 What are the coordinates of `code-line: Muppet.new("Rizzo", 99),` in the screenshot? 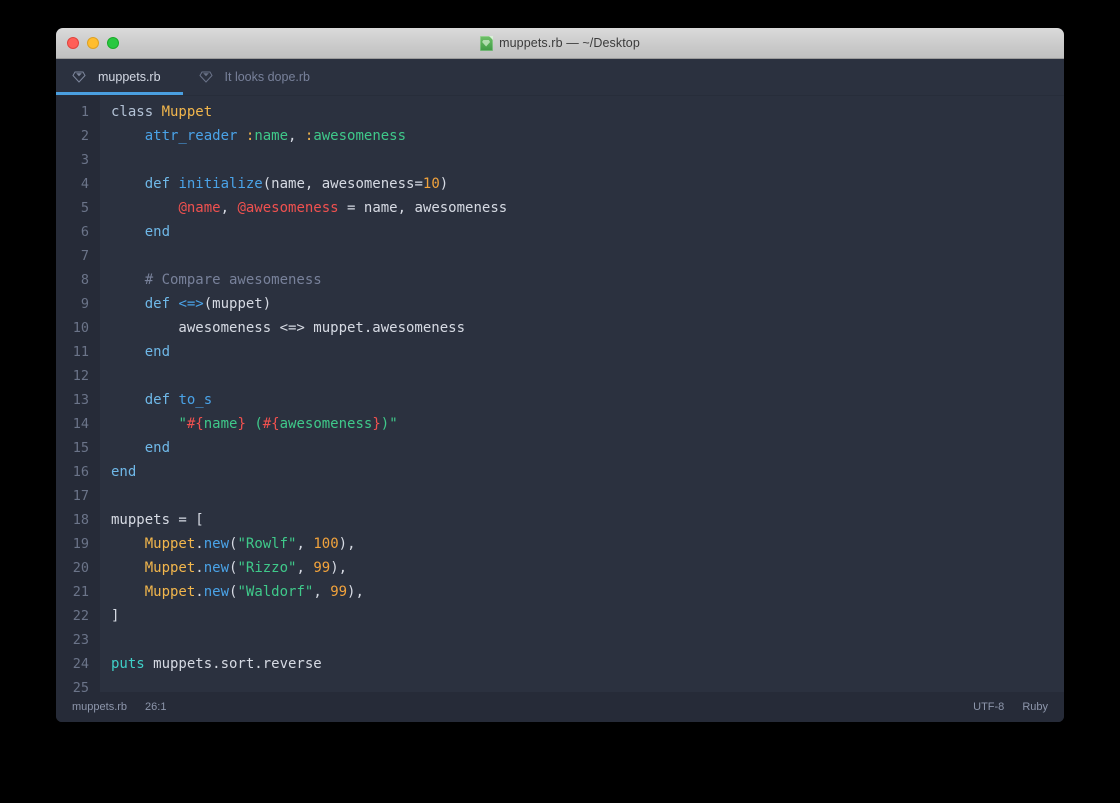 It's located at (587, 568).